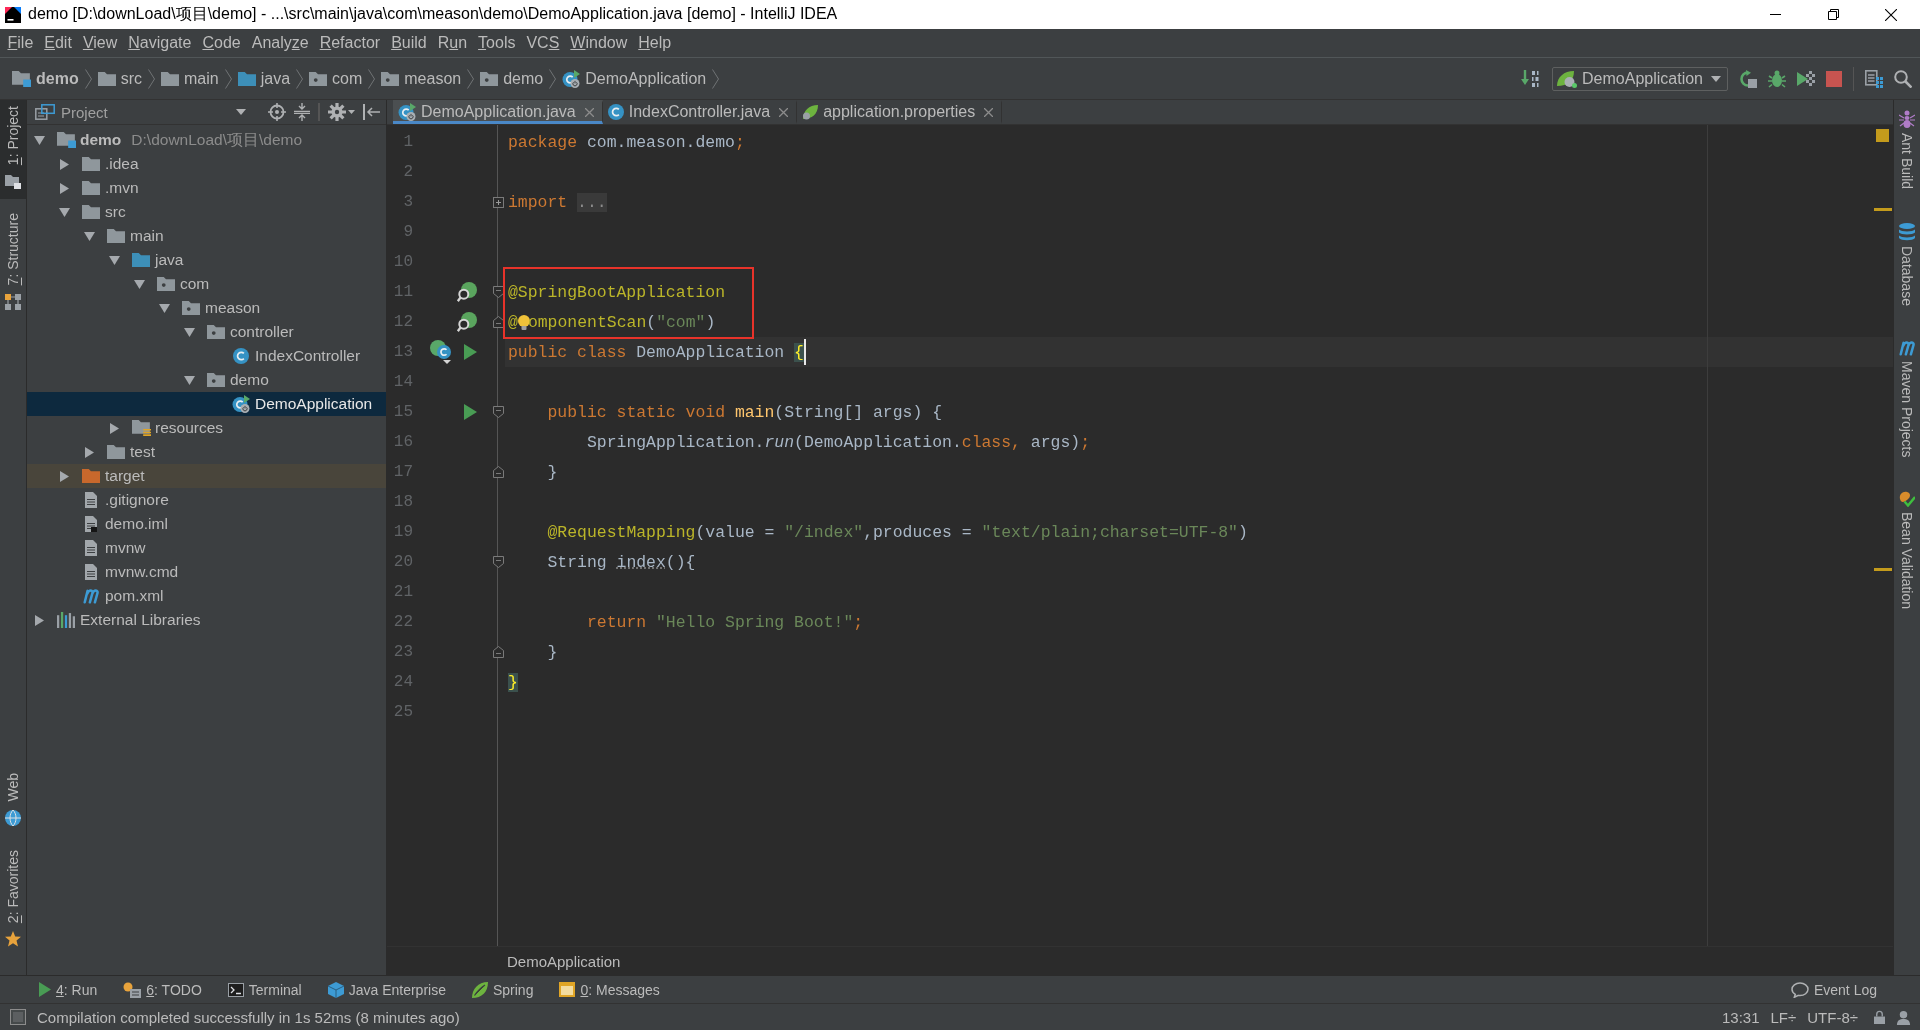 The width and height of the screenshot is (1920, 1030). Describe the element at coordinates (206, 596) in the screenshot. I see `tree-item: pom.xml` at that location.